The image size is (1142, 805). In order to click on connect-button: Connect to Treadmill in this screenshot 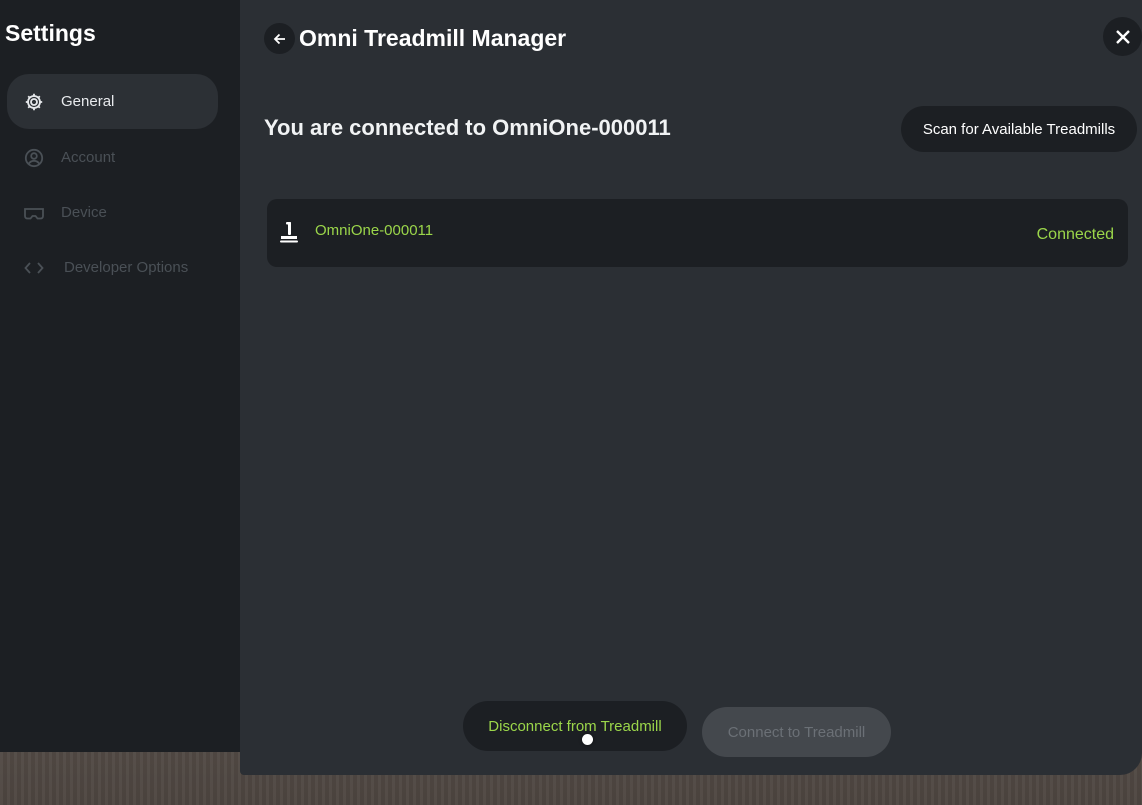, I will do `click(796, 732)`.